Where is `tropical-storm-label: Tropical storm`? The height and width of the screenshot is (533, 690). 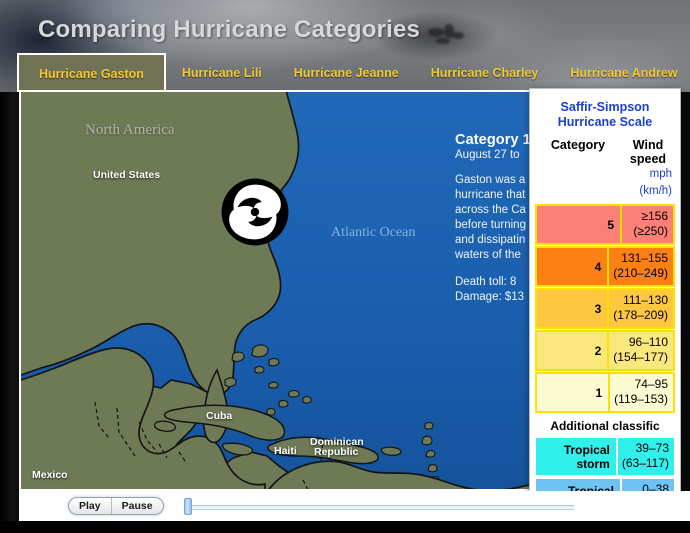
tropical-storm-label: Tropical storm is located at coordinates (576, 456).